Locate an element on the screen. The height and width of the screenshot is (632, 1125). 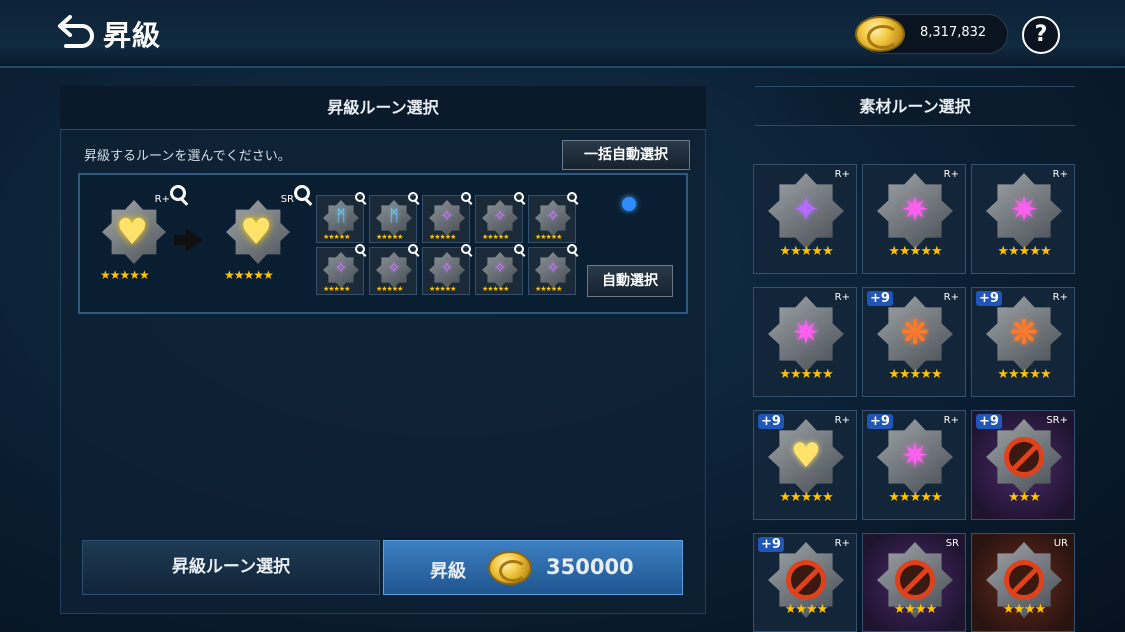
material-rune-card: UR ★★★★ is located at coordinates (1023, 582).